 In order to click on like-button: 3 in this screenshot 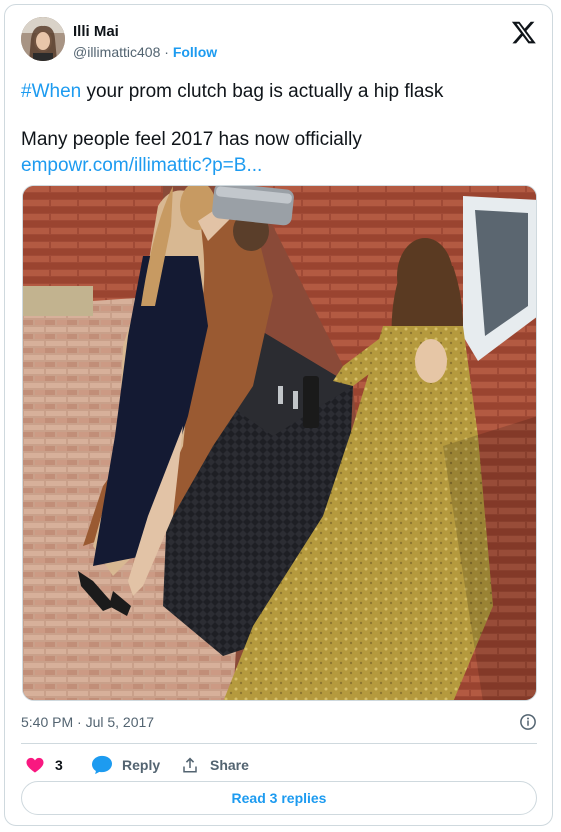, I will do `click(50, 765)`.